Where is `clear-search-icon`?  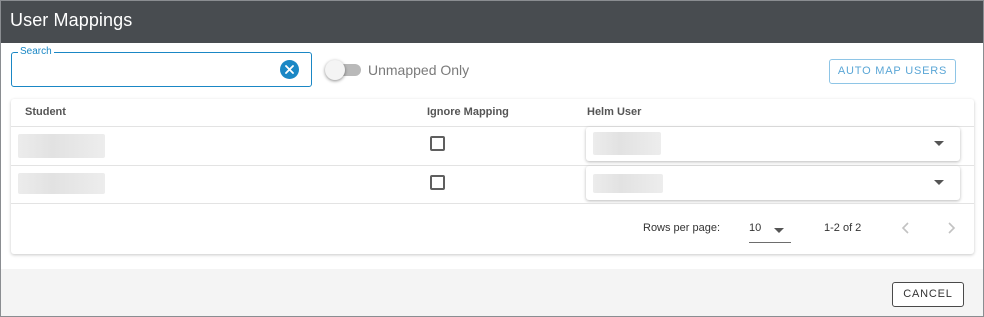
clear-search-icon is located at coordinates (289, 69).